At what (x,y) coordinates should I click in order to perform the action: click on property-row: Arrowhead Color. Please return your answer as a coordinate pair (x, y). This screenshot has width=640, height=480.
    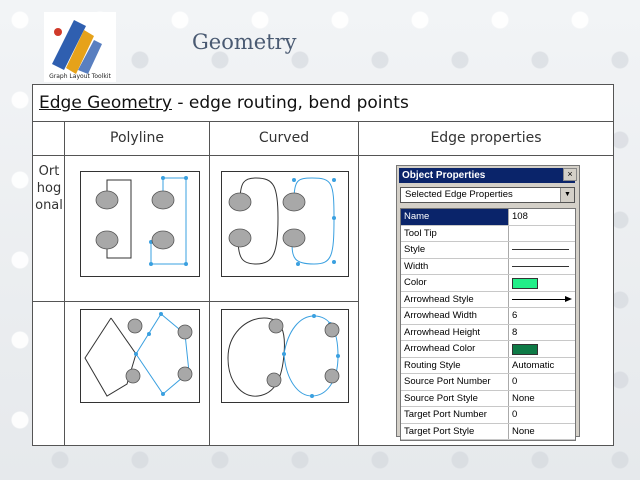
    Looking at the image, I should click on (488, 349).